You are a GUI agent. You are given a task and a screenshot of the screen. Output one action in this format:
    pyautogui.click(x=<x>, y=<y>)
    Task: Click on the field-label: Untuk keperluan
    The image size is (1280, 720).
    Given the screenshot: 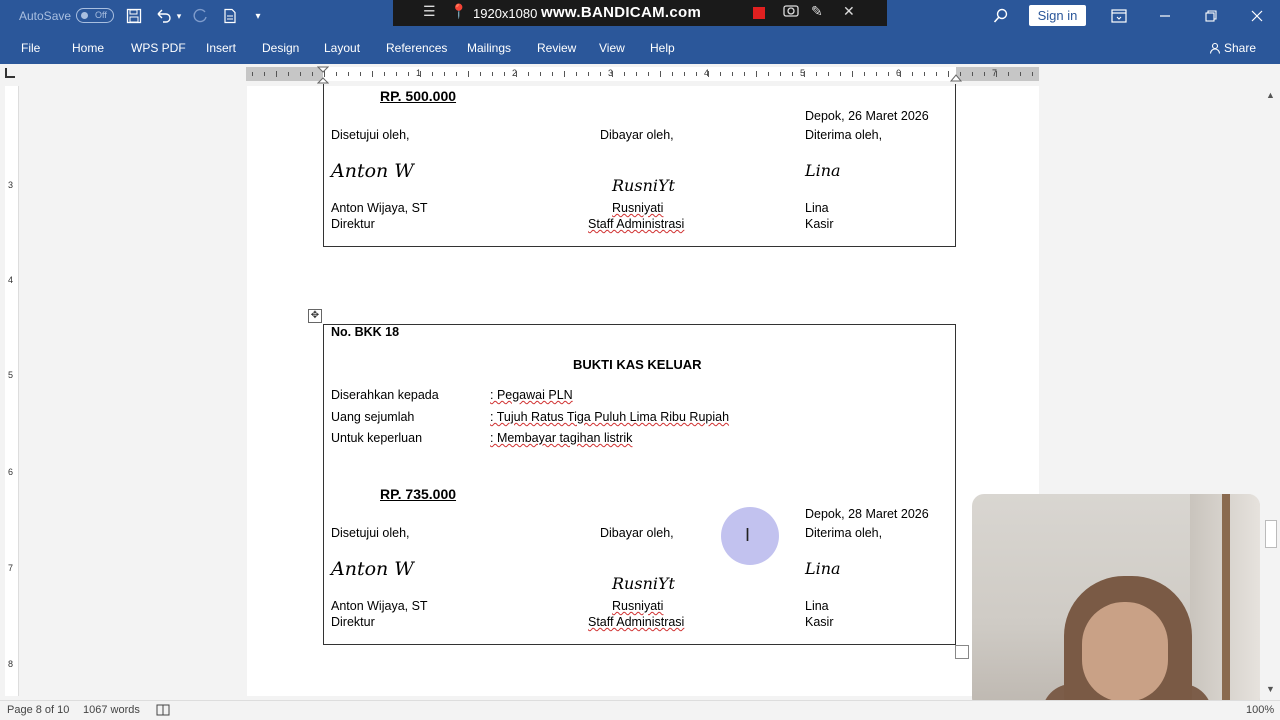 What is the action you would take?
    pyautogui.click(x=377, y=438)
    